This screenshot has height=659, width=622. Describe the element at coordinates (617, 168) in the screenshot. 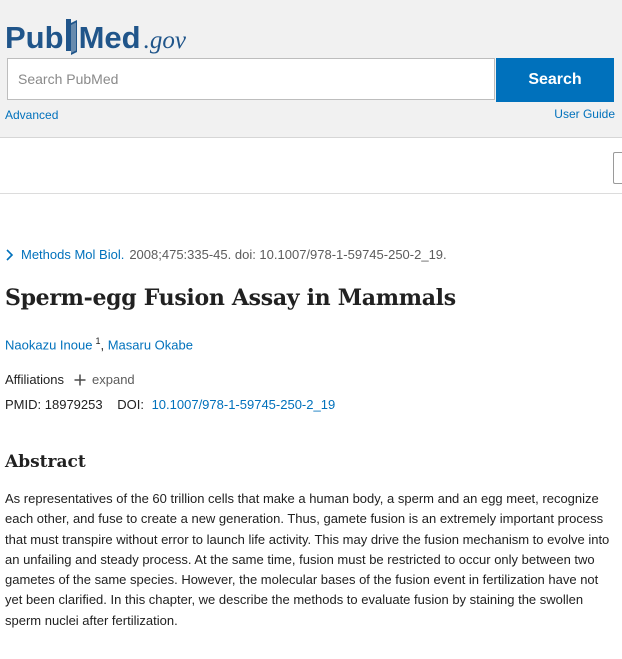

I see `toolbar-control` at that location.